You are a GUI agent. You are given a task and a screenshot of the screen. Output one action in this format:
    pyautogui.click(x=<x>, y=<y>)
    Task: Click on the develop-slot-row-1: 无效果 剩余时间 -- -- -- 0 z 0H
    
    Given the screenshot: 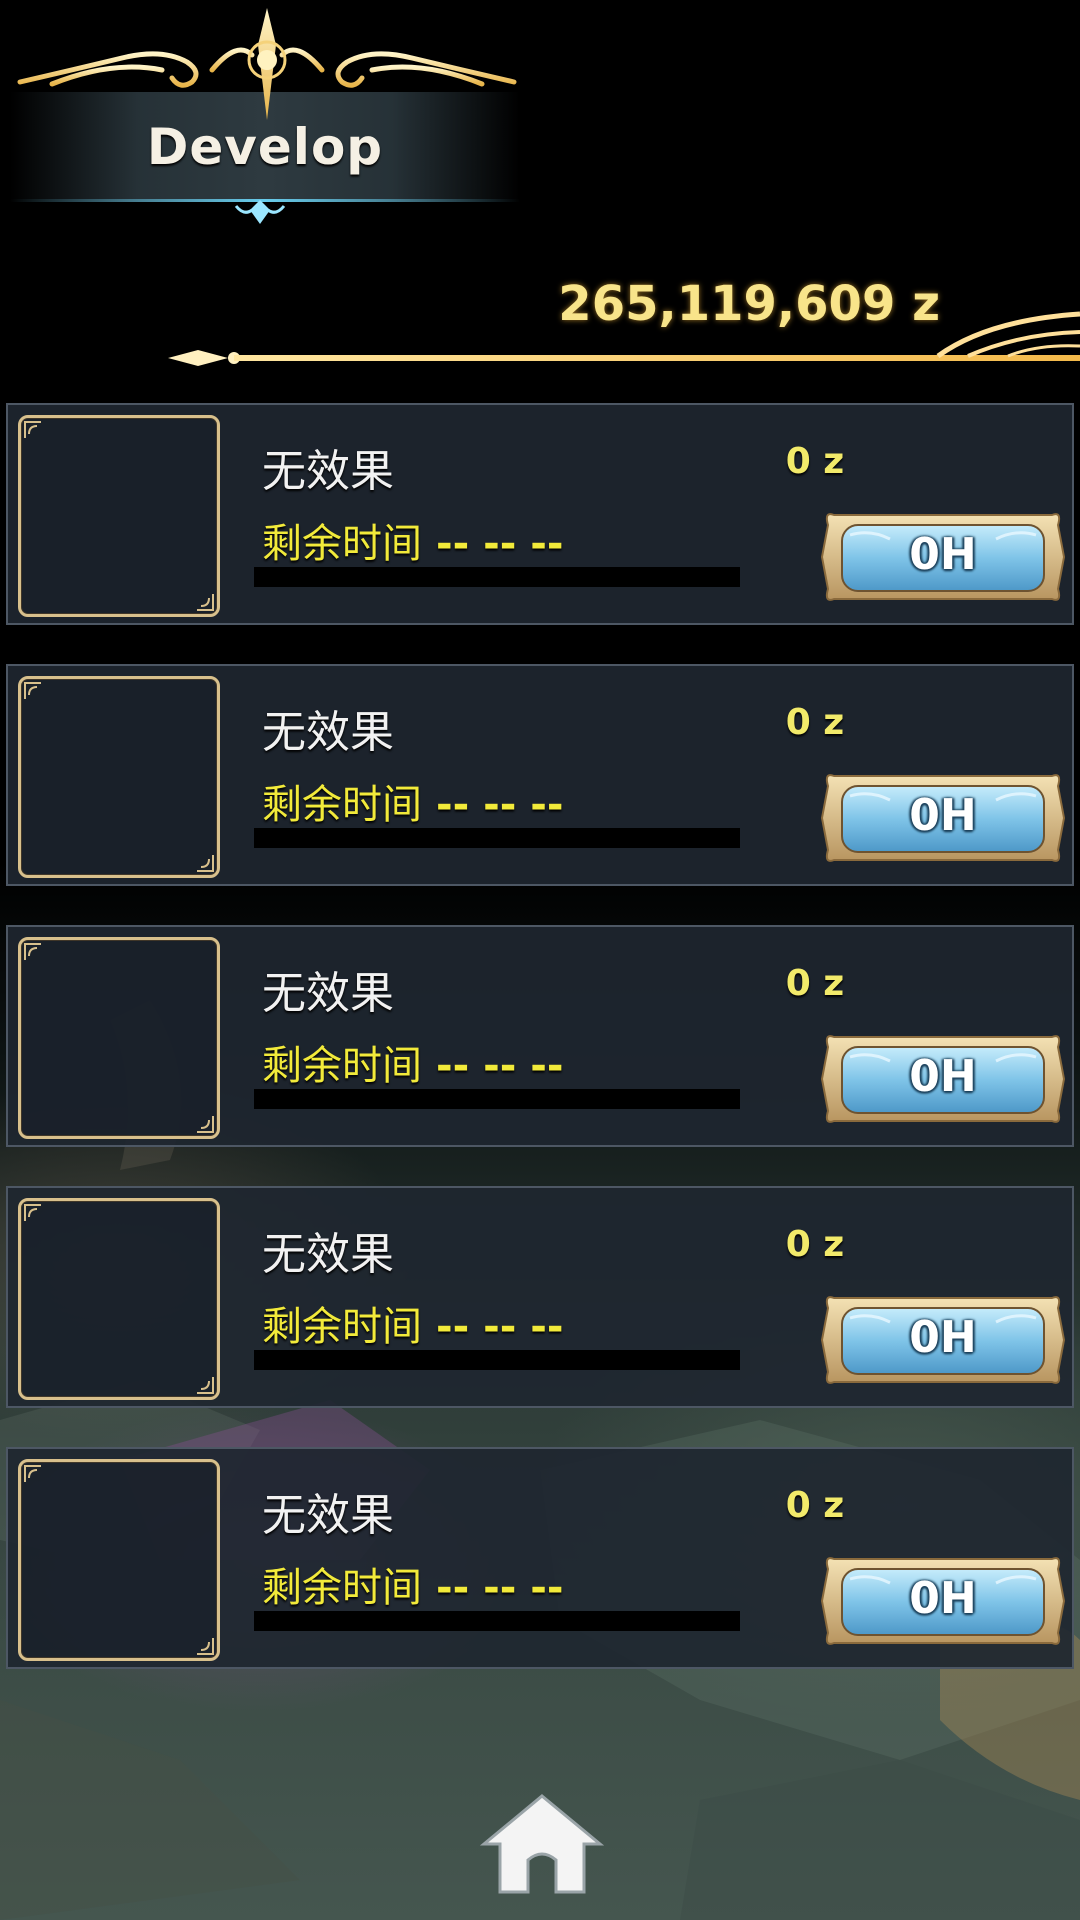 What is the action you would take?
    pyautogui.click(x=540, y=514)
    